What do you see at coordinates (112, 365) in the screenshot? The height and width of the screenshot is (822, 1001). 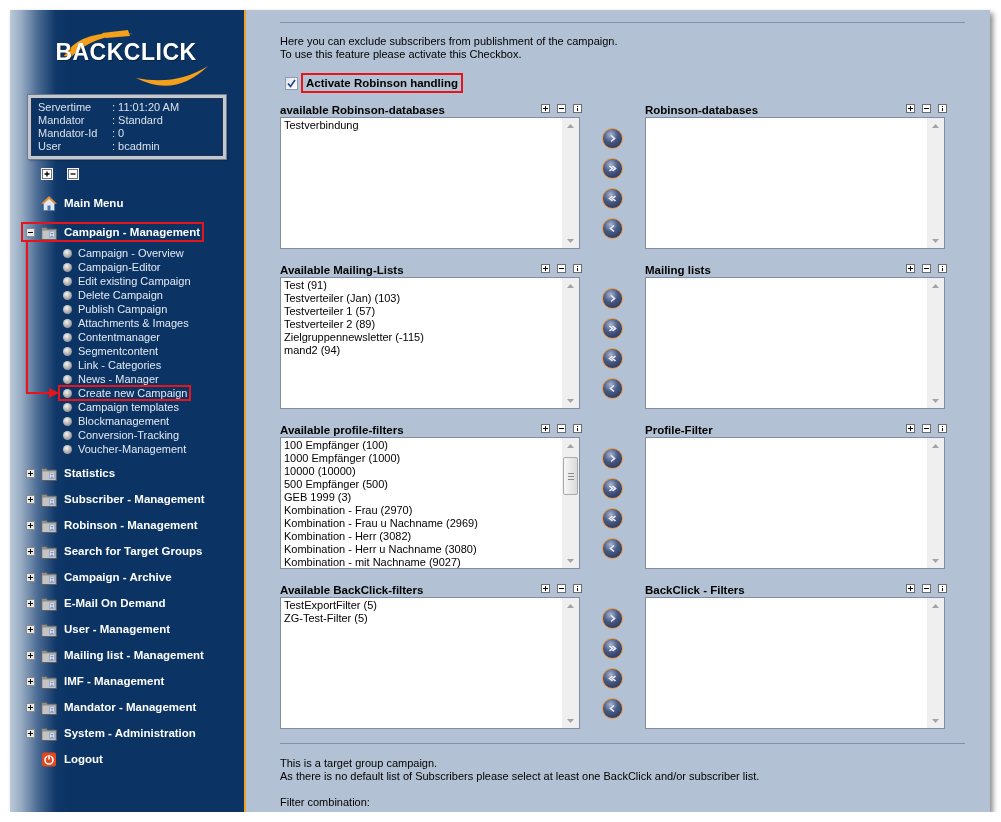 I see `submenu-item: Link - Categories` at bounding box center [112, 365].